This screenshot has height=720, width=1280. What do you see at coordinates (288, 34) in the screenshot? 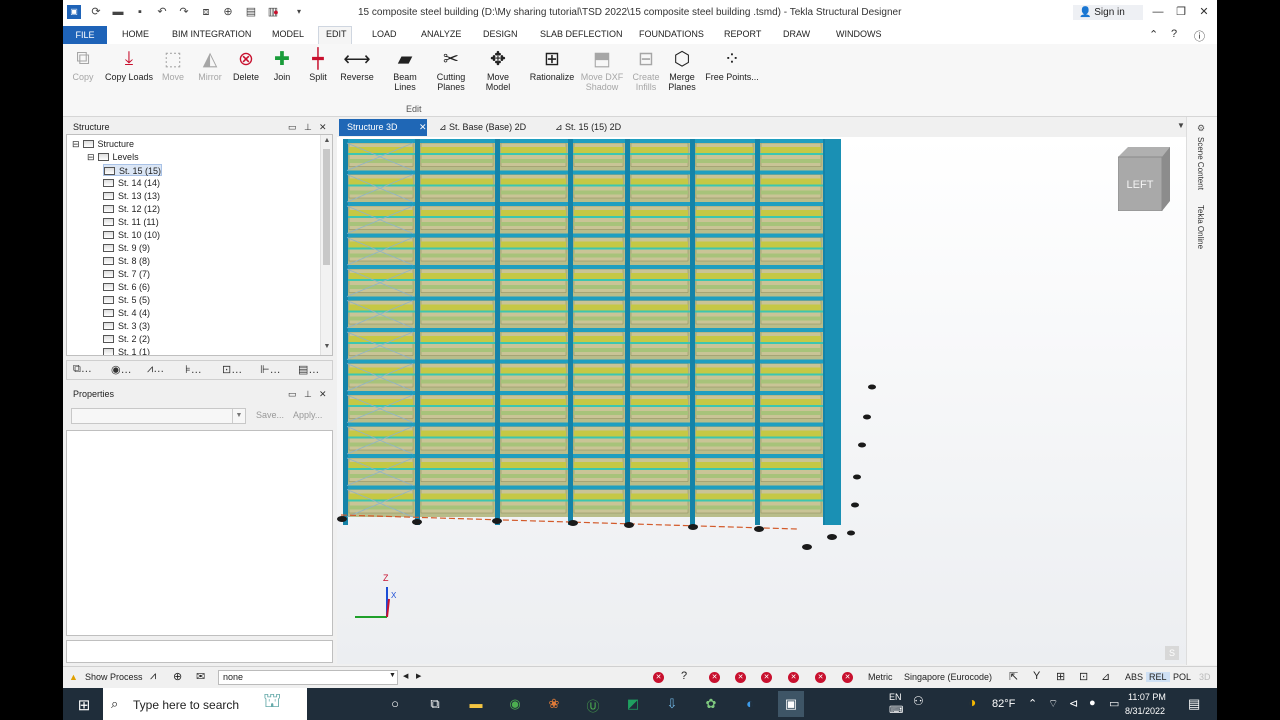
I see `tab-model: MODEL` at bounding box center [288, 34].